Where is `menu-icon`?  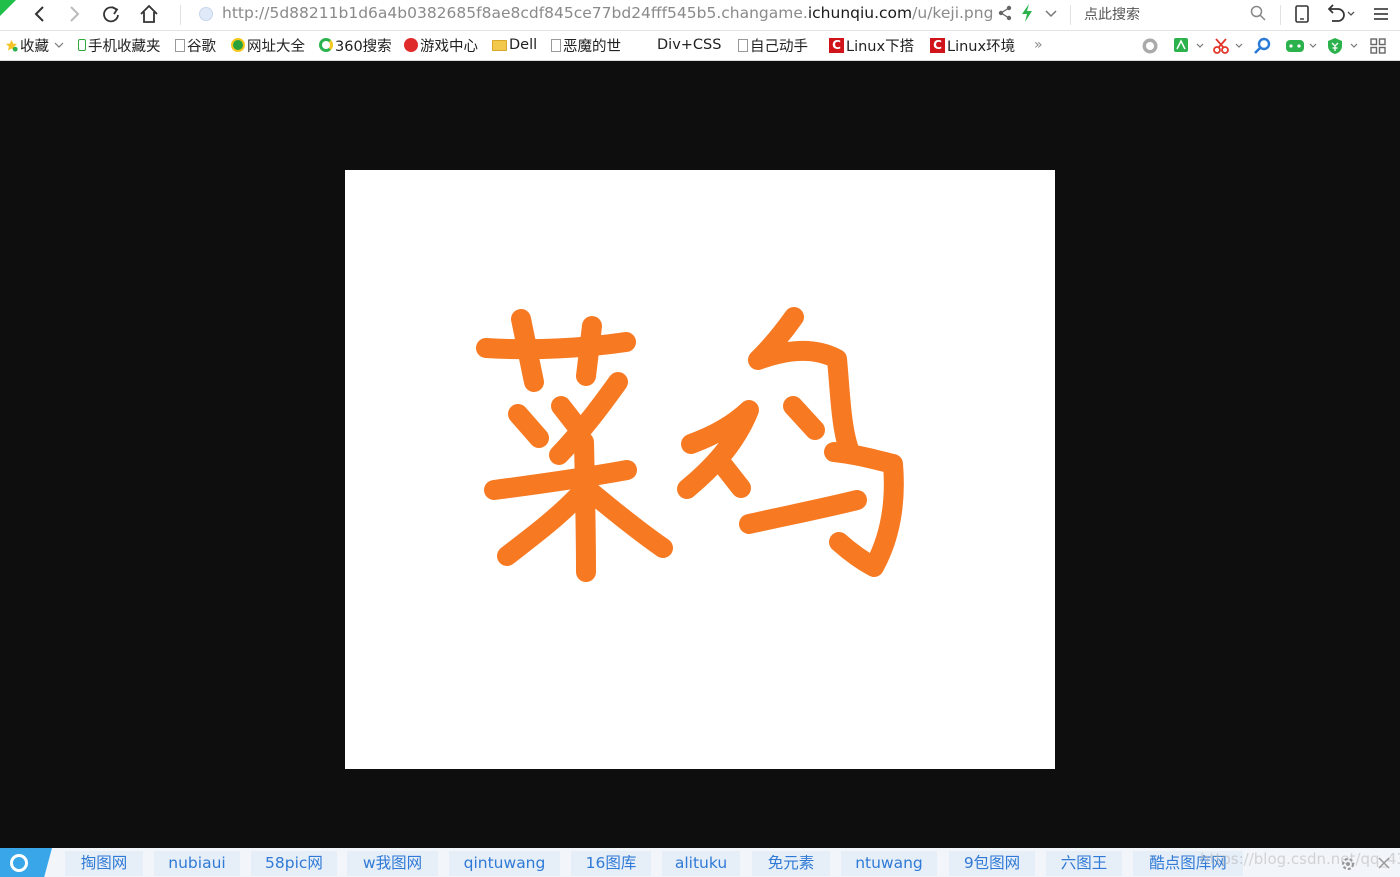
menu-icon is located at coordinates (1381, 14).